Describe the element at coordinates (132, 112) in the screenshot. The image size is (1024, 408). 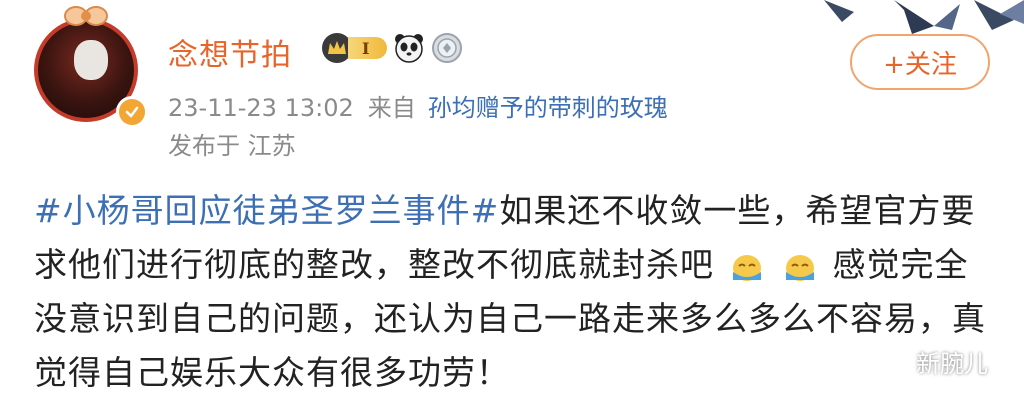
I see `verified-badge-icon` at that location.